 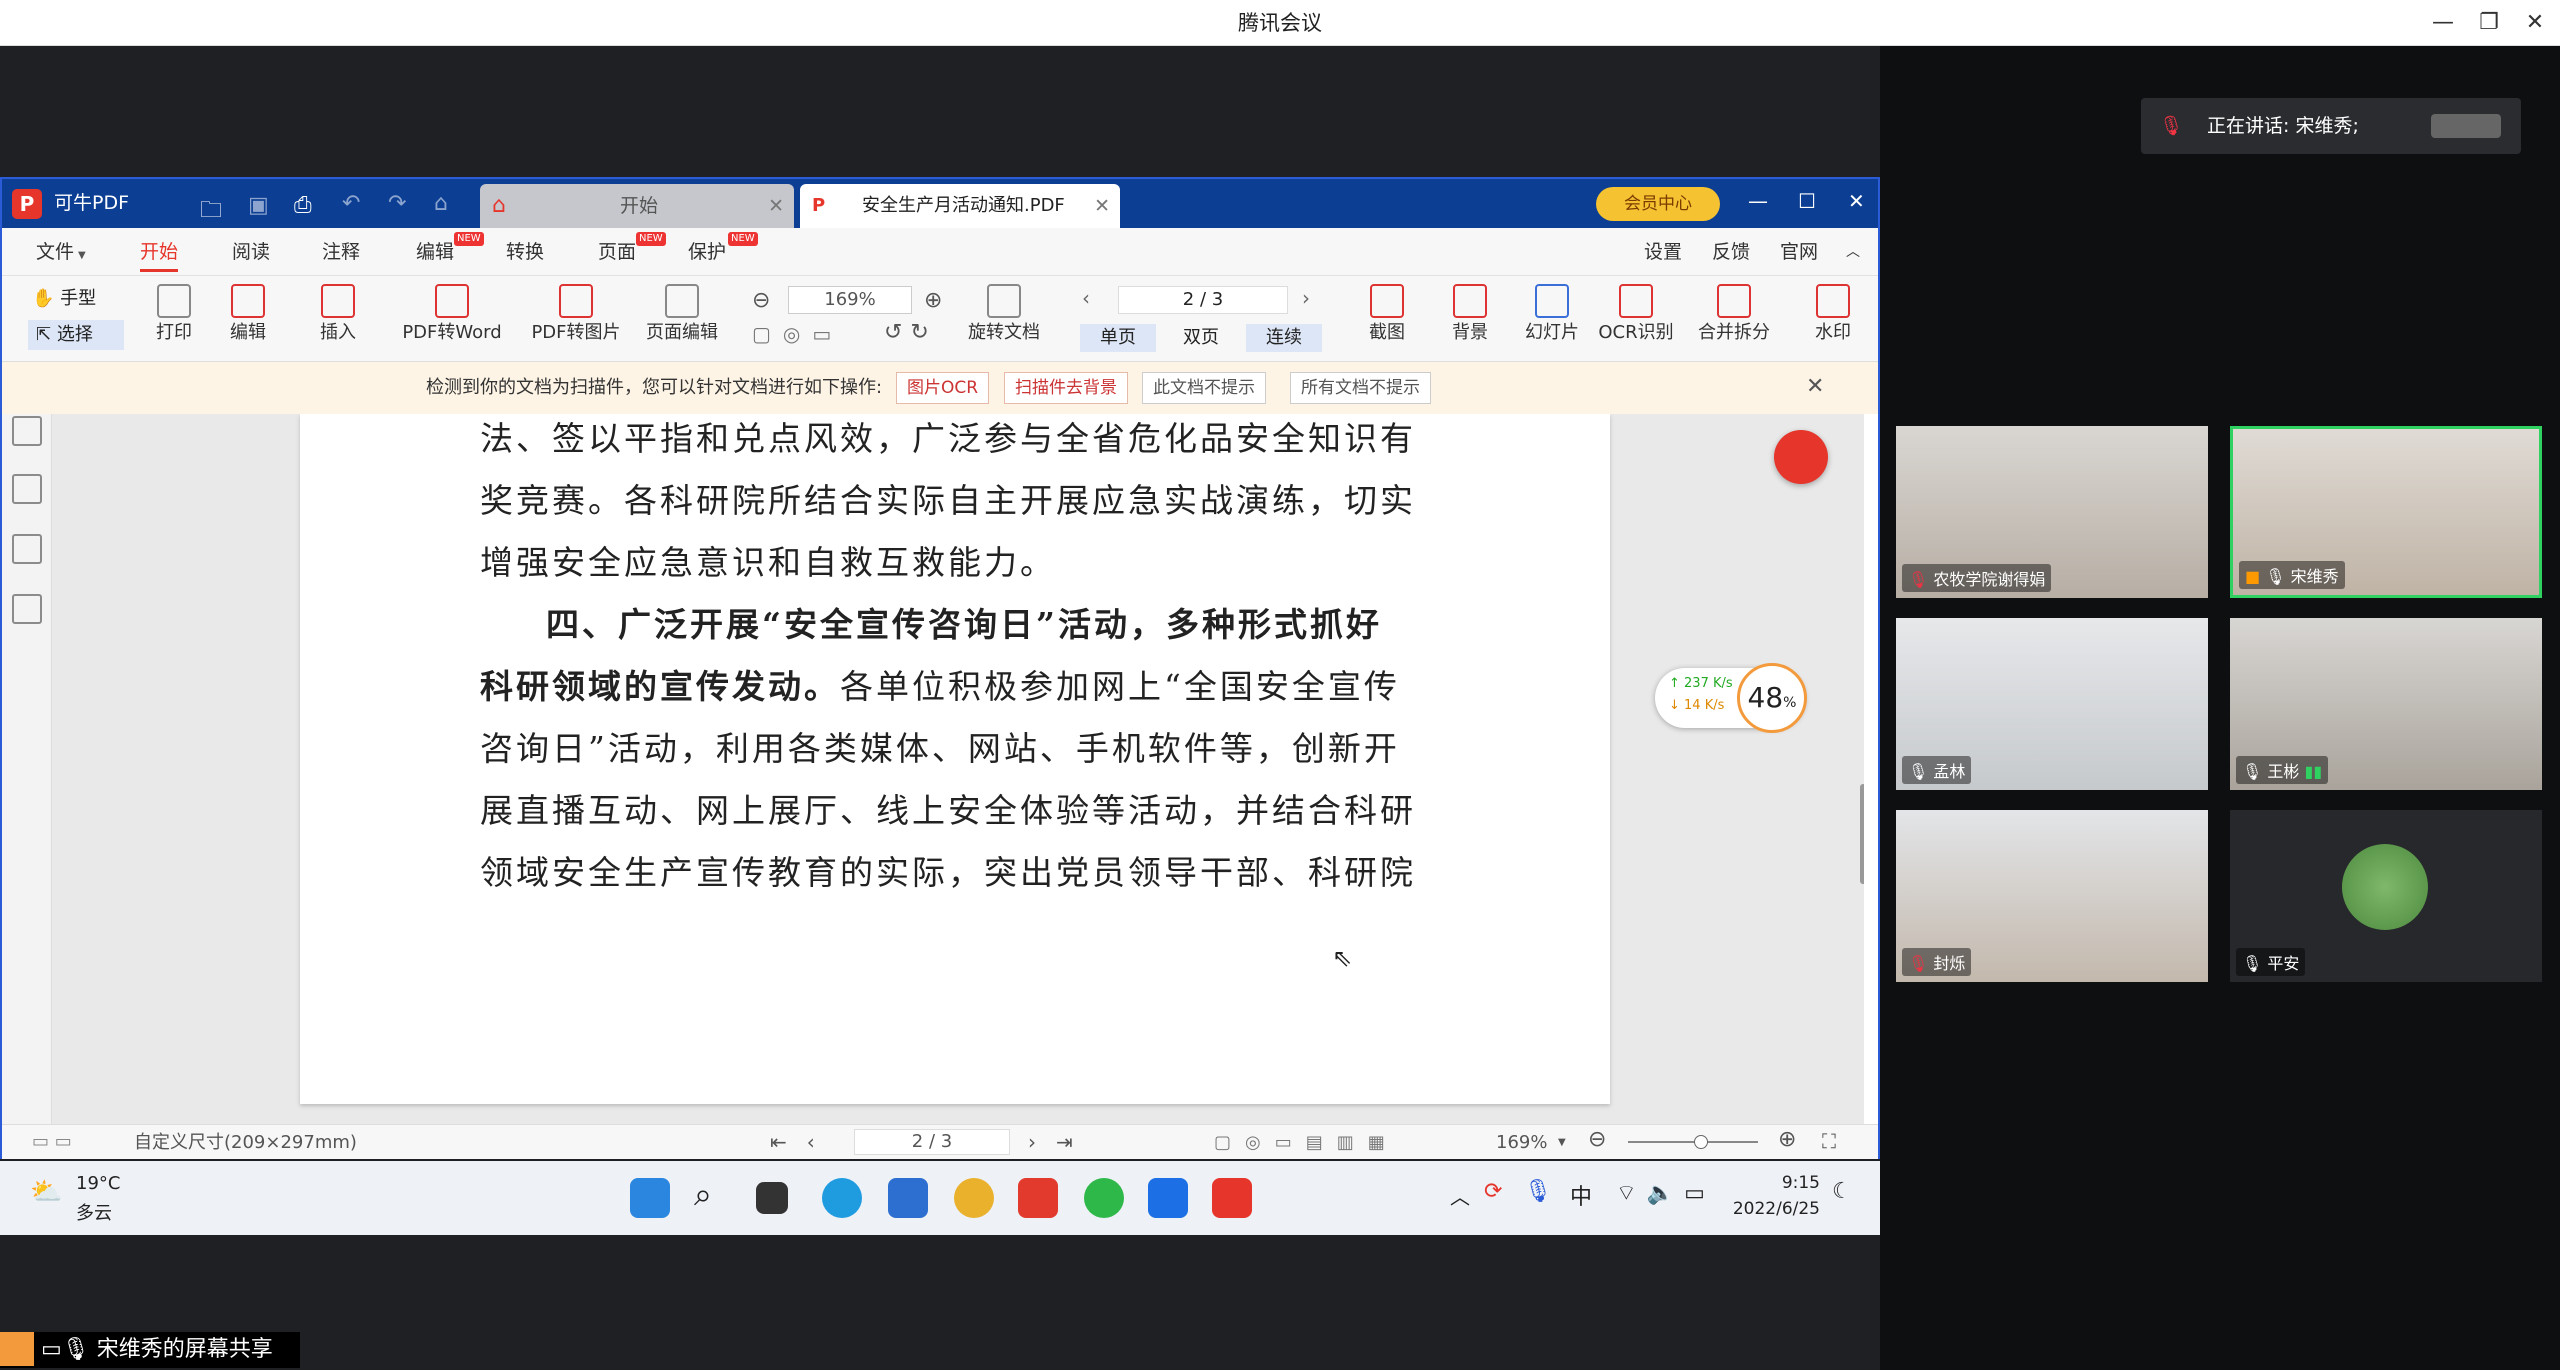 What do you see at coordinates (1038, 1198) in the screenshot?
I see `wps-icon` at bounding box center [1038, 1198].